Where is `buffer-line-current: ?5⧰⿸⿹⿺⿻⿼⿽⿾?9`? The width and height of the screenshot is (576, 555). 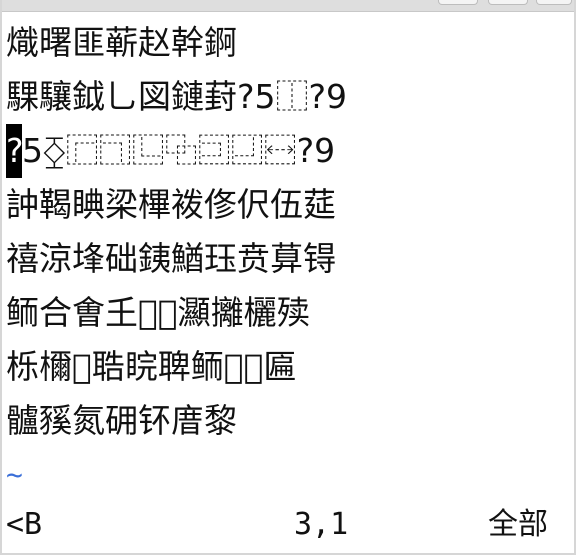 buffer-line-current: ?5⧰⿸⿹⿺⿻⿼⿽⿾?9 is located at coordinates (286, 151).